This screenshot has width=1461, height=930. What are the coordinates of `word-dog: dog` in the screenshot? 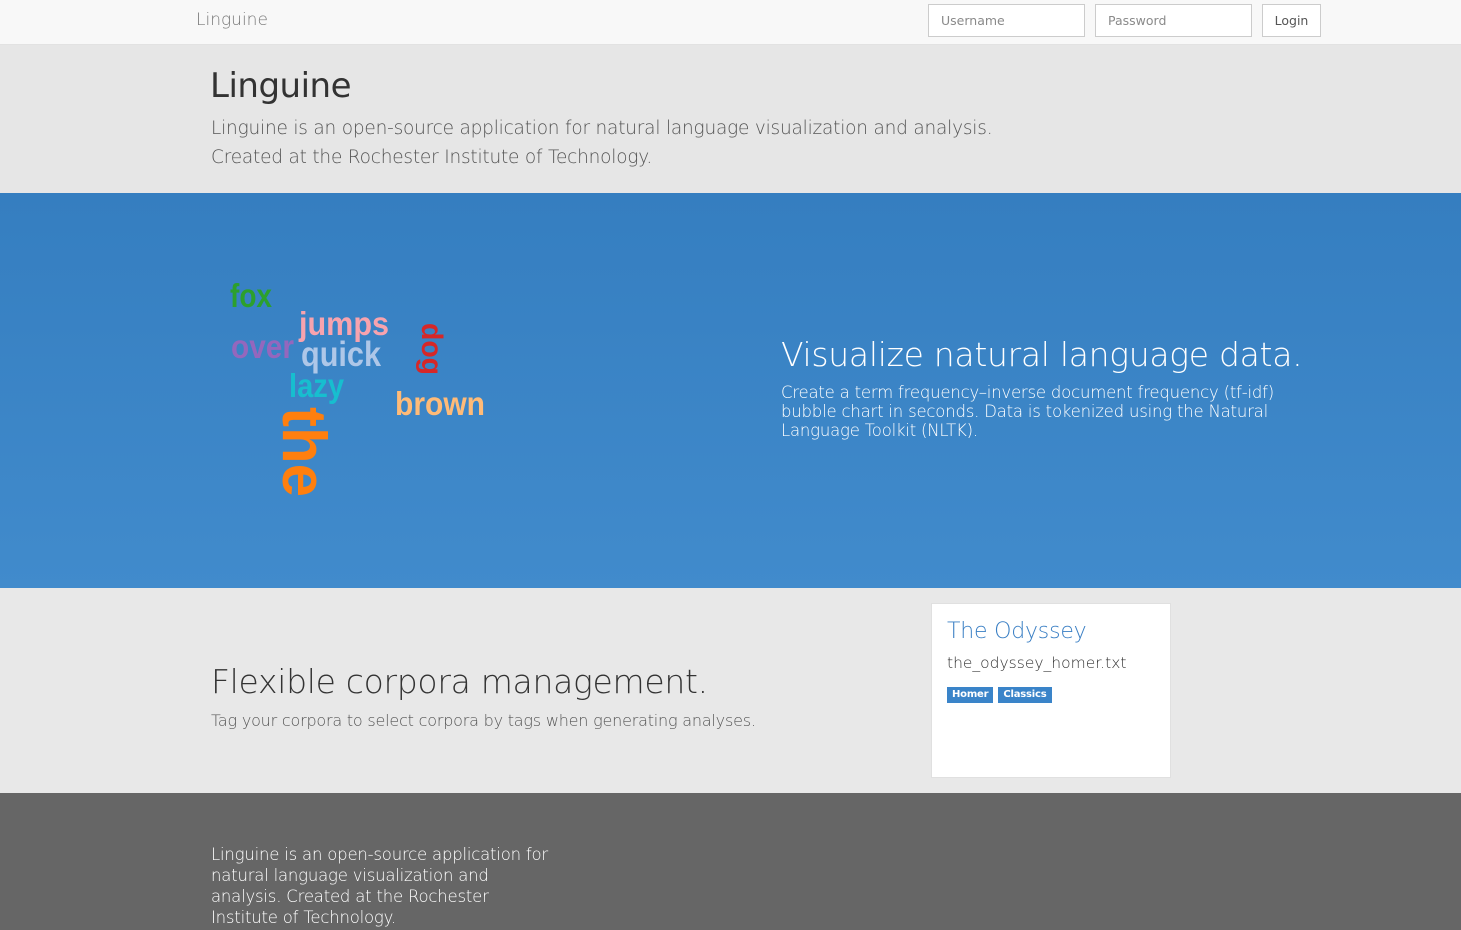 It's located at (431, 349).